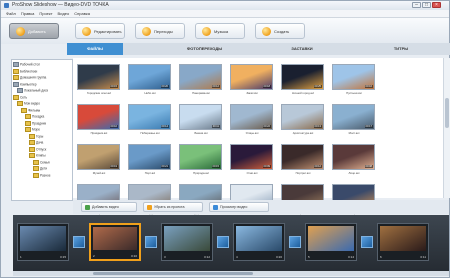 The height and width of the screenshot is (280, 450). I want to click on toolbar-icon, so click(146, 31).